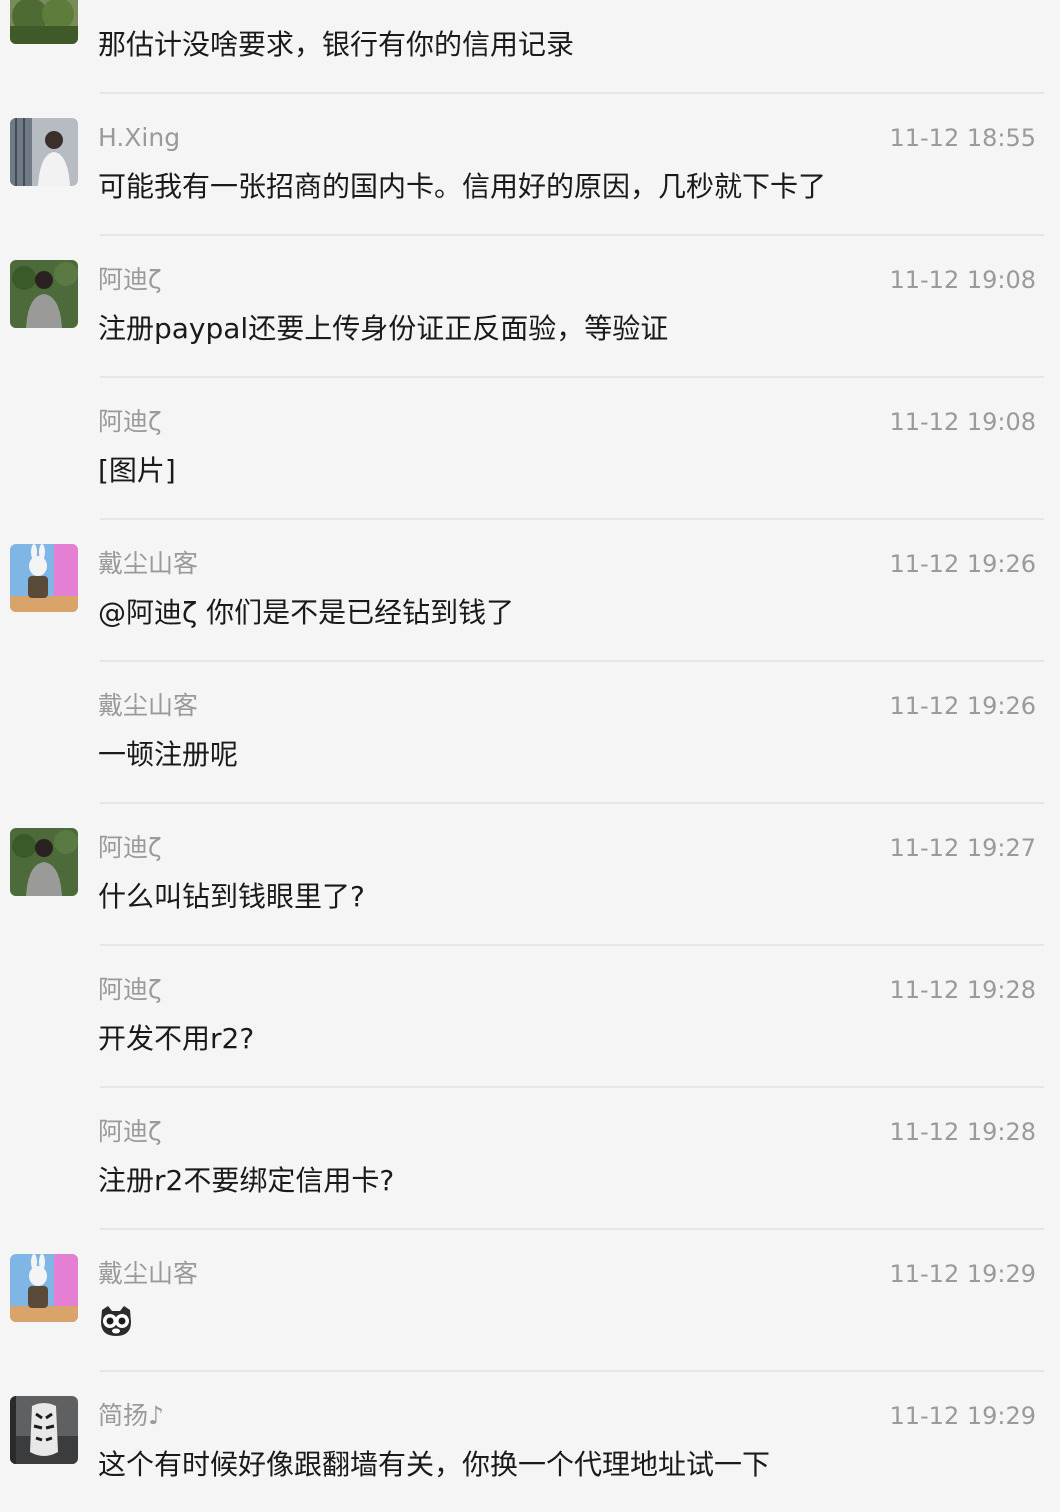  What do you see at coordinates (530, 589) in the screenshot?
I see `chat-message: 戴尘山客 11-12 19:26 @阿迪ζ 你们是不是已经钻到钱了` at bounding box center [530, 589].